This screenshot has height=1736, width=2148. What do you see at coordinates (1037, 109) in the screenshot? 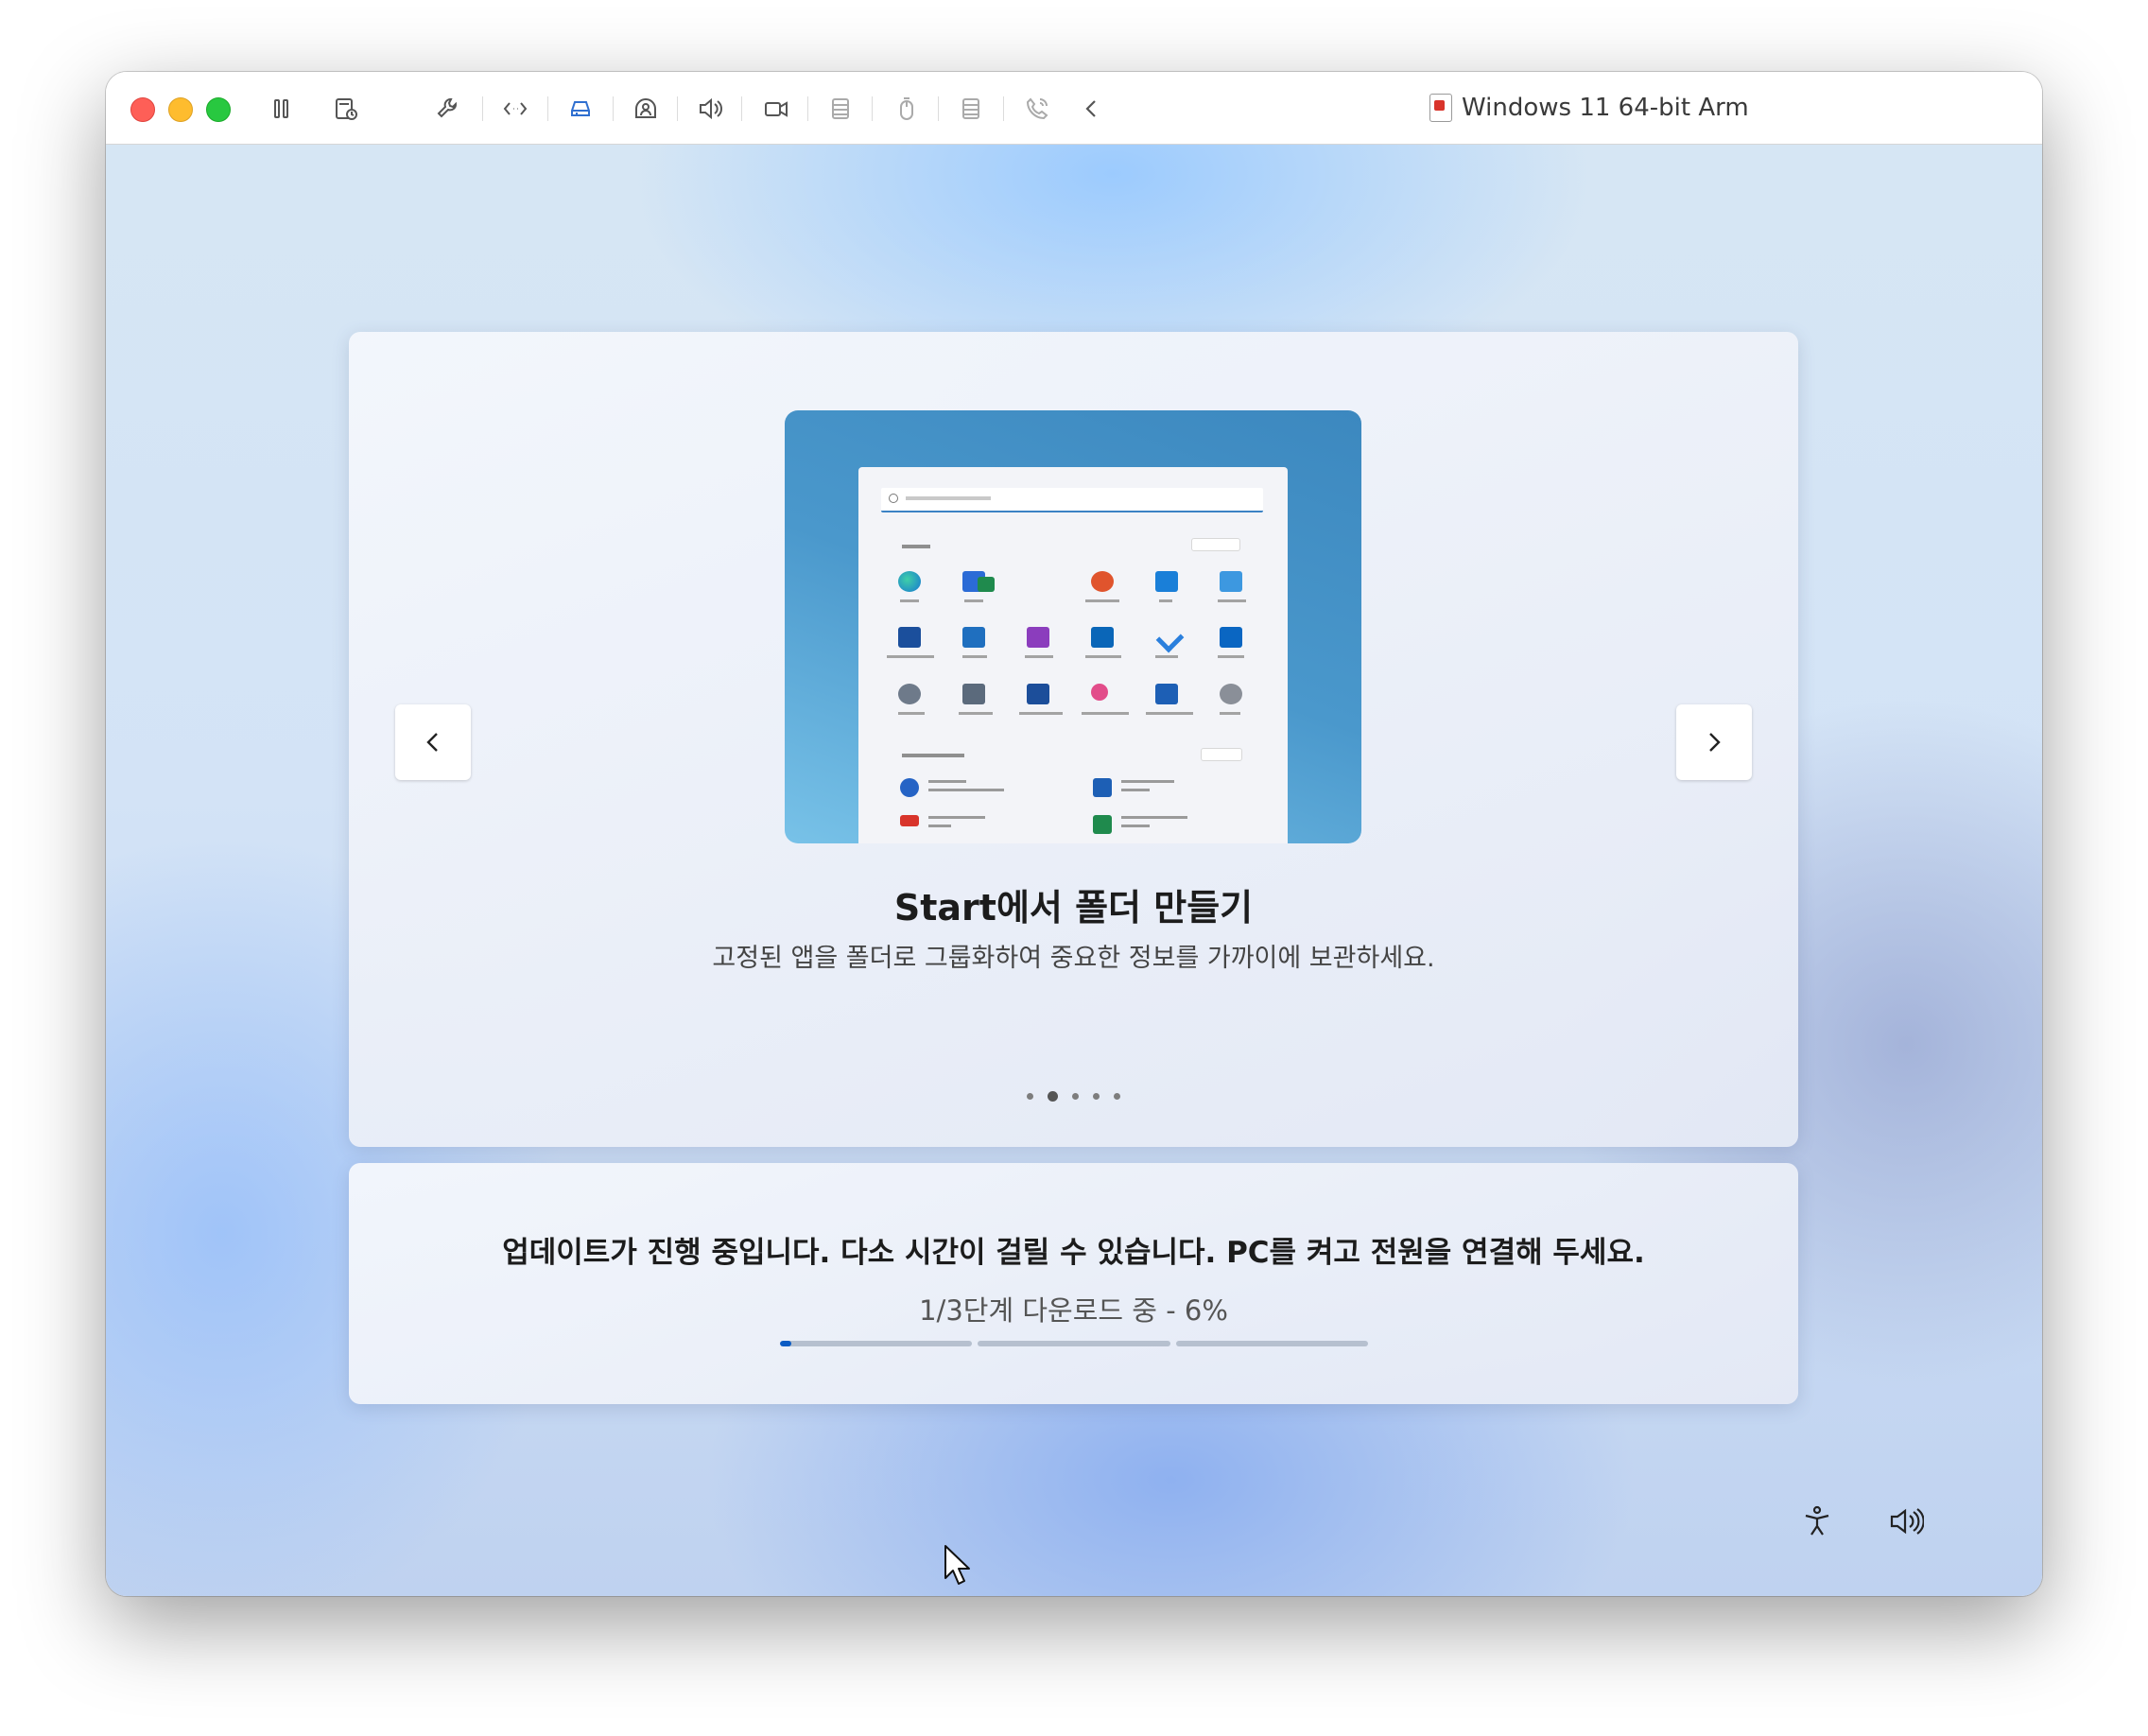
I see `phone-icon` at bounding box center [1037, 109].